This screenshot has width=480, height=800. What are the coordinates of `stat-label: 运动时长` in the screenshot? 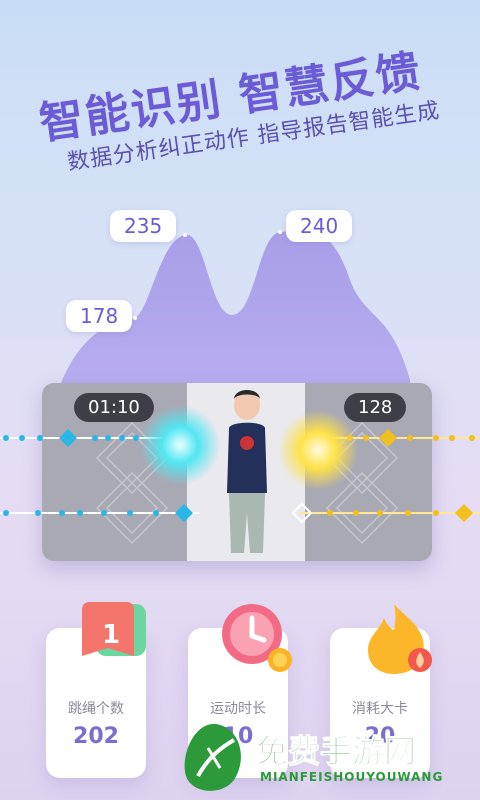 It's located at (238, 709).